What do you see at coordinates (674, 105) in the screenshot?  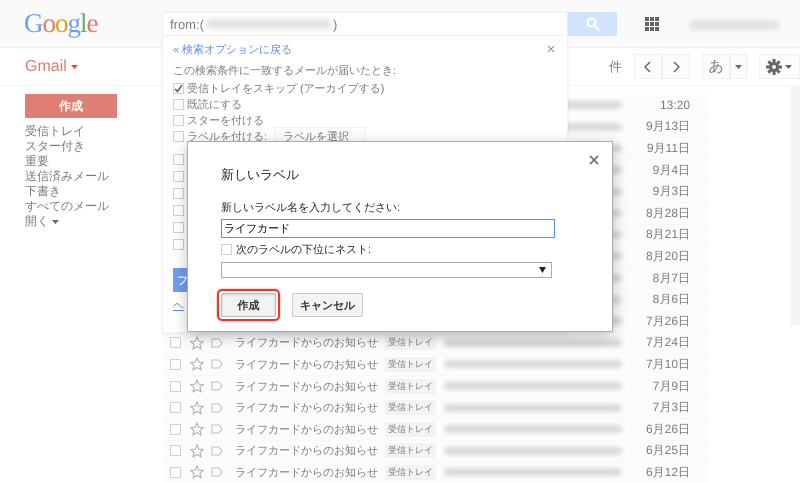 I see `mail-date: 13:20` at bounding box center [674, 105].